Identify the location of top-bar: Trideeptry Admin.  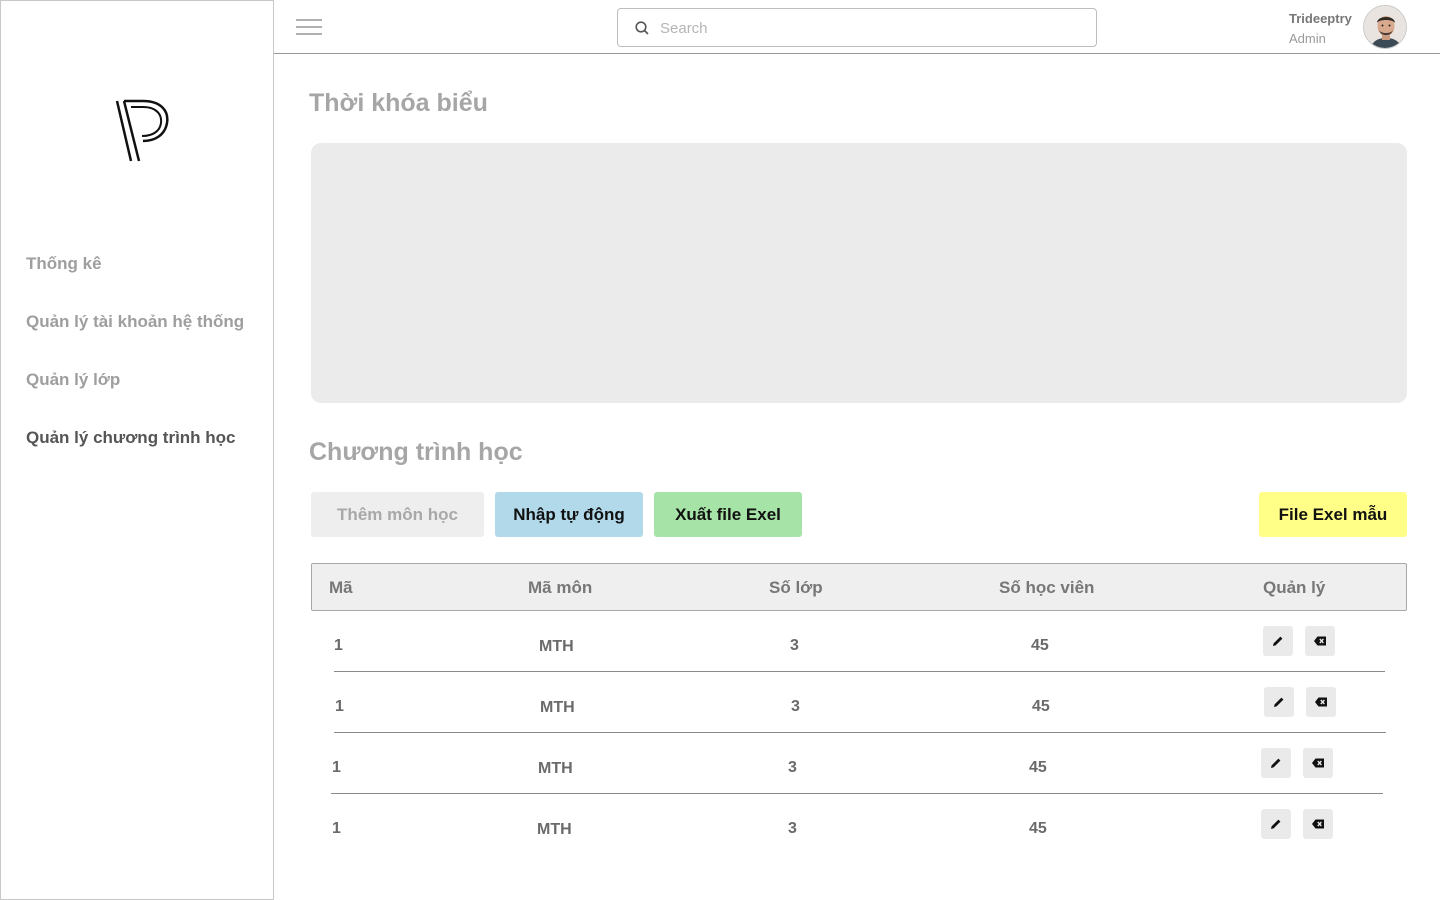
(857, 27).